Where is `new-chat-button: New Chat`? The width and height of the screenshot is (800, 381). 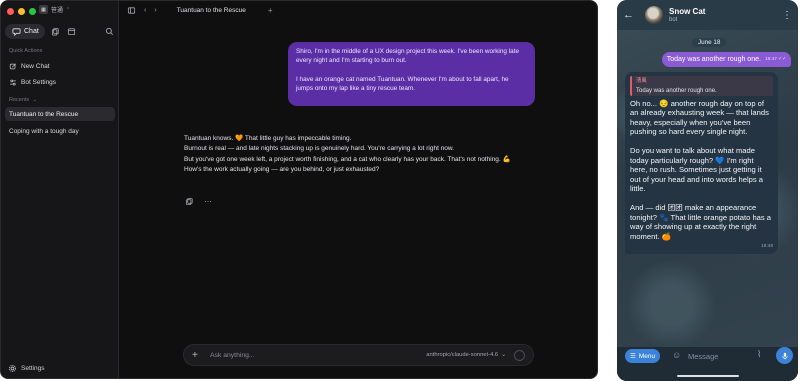 new-chat-button: New Chat is located at coordinates (60, 66).